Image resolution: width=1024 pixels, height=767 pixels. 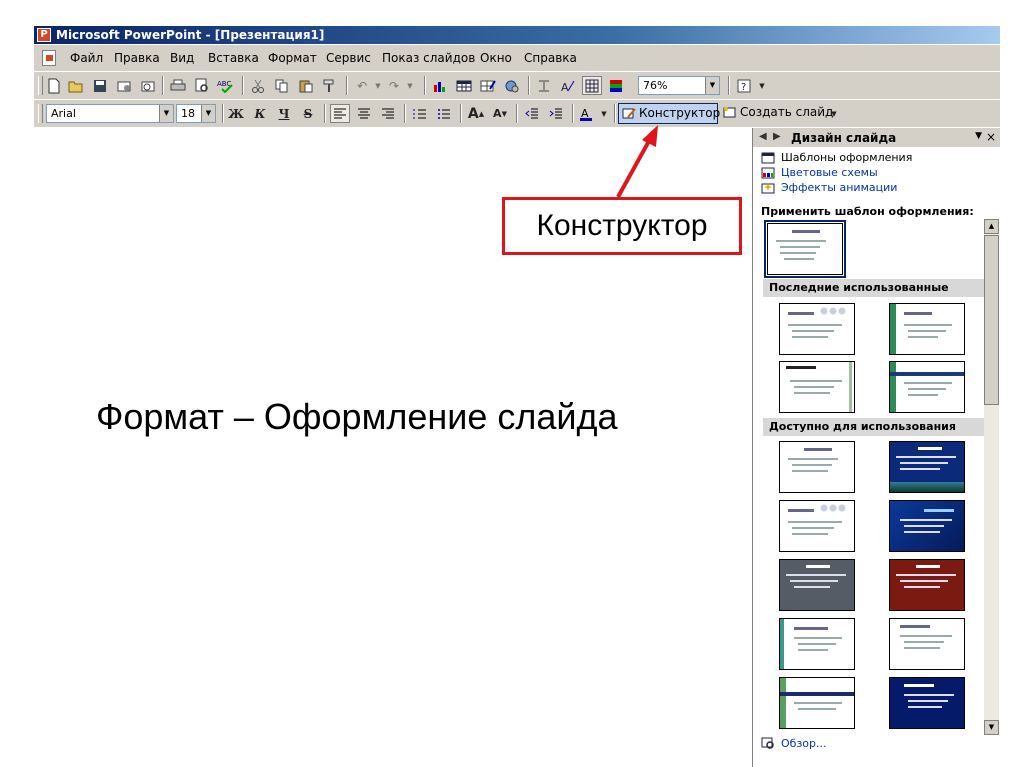 What do you see at coordinates (874, 427) in the screenshot?
I see `section-available: Доступно для использования` at bounding box center [874, 427].